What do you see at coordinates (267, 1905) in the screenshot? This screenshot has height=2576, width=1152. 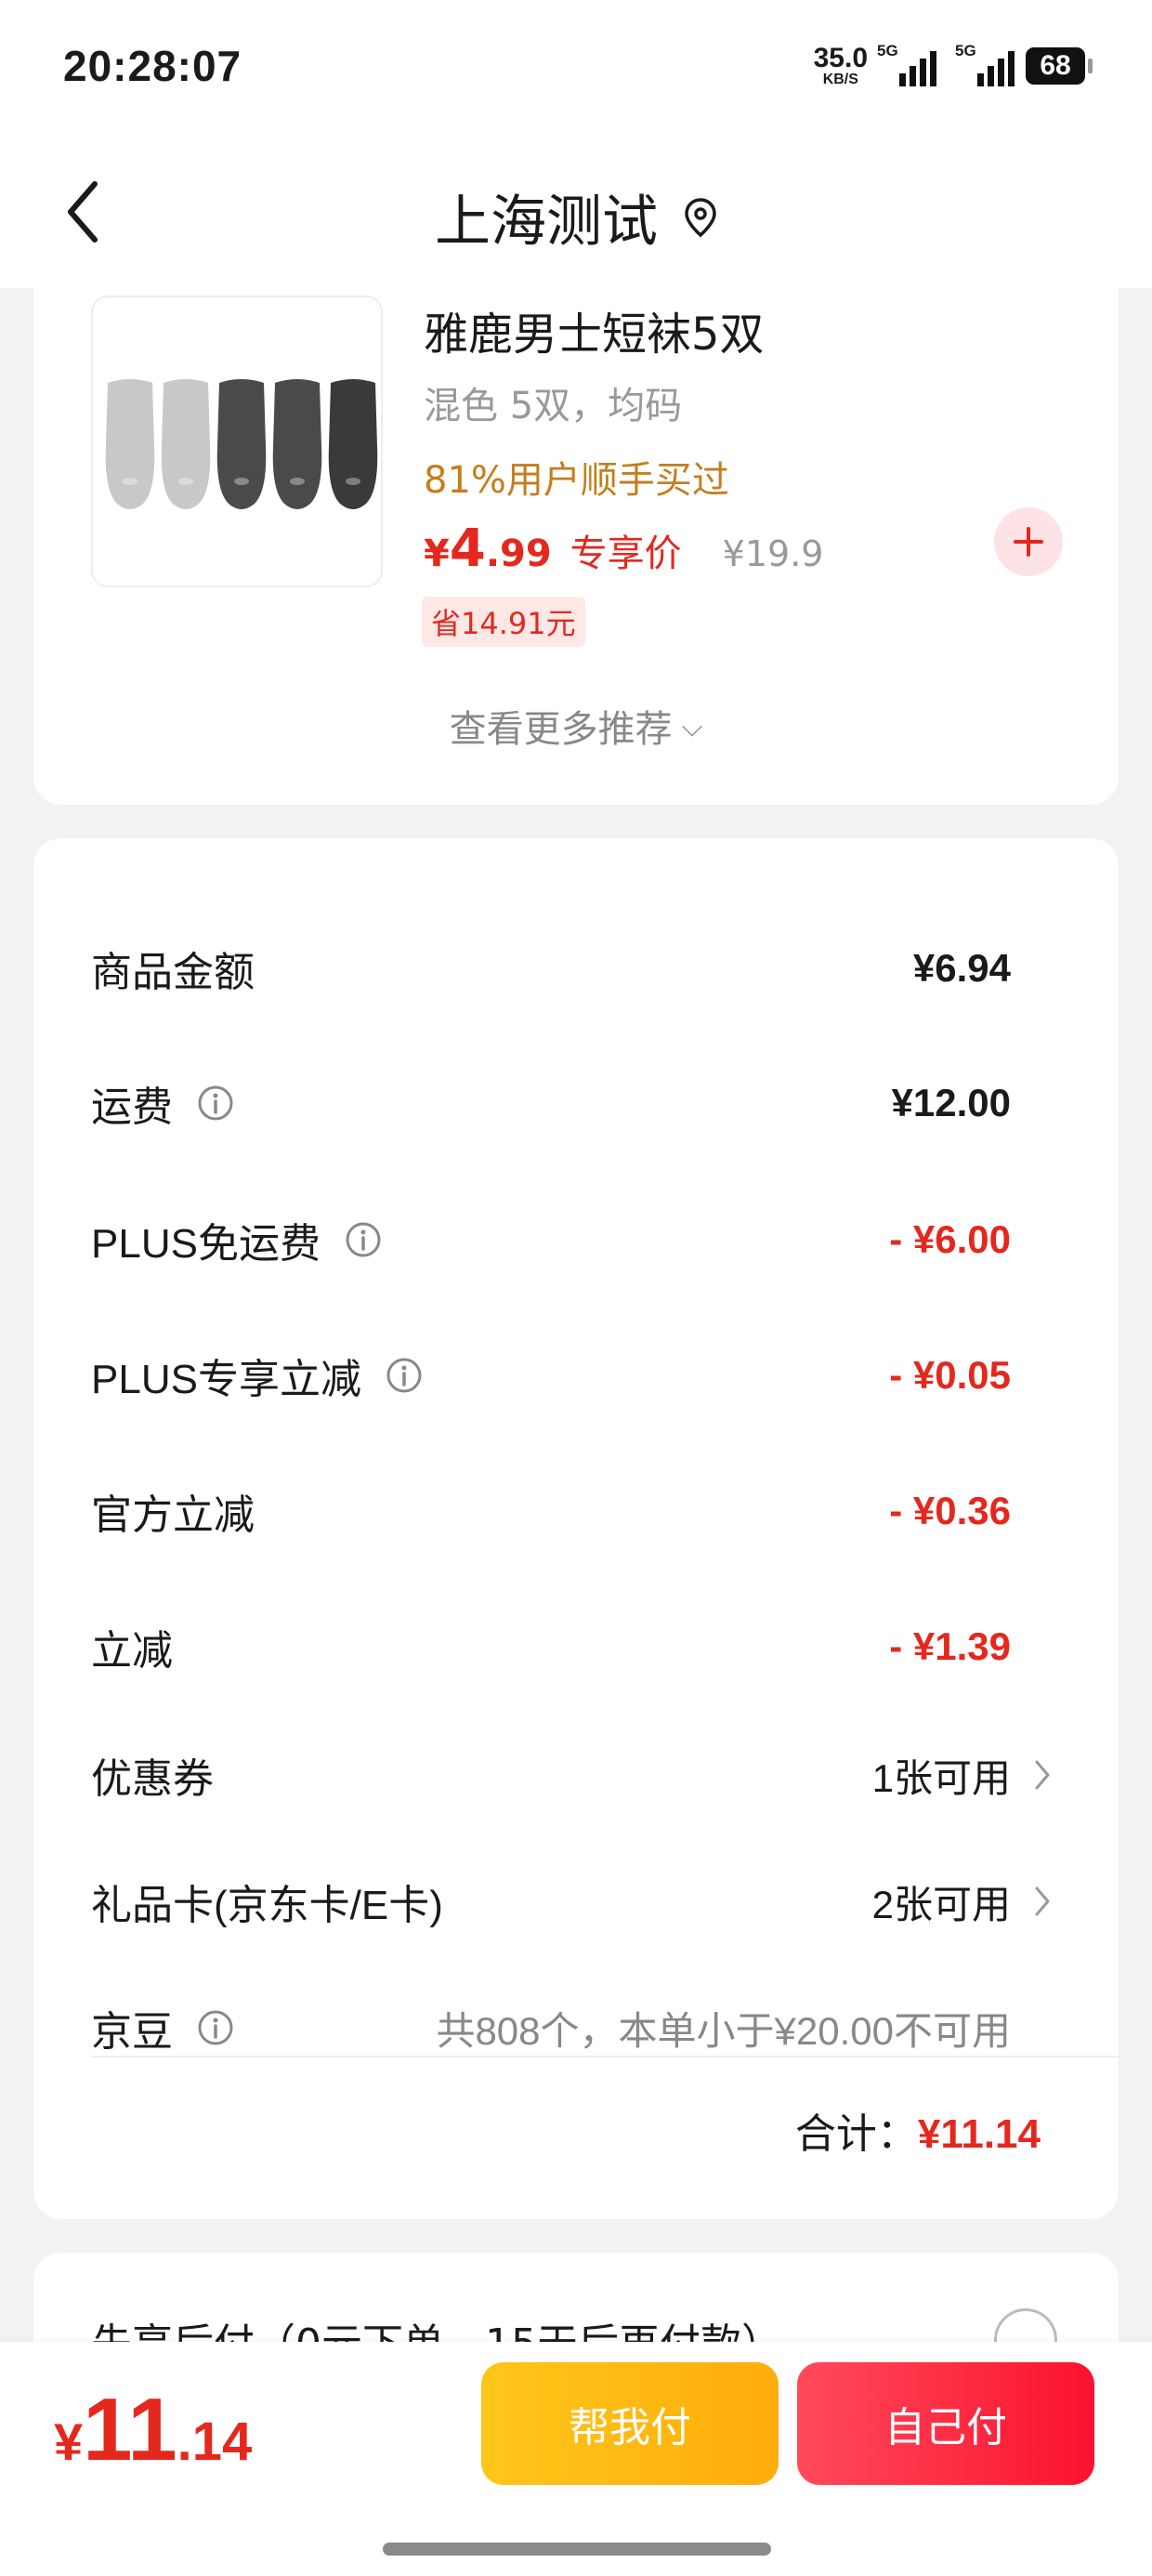 I see `summary-label: 礼品卡(京东卡/E卡)` at bounding box center [267, 1905].